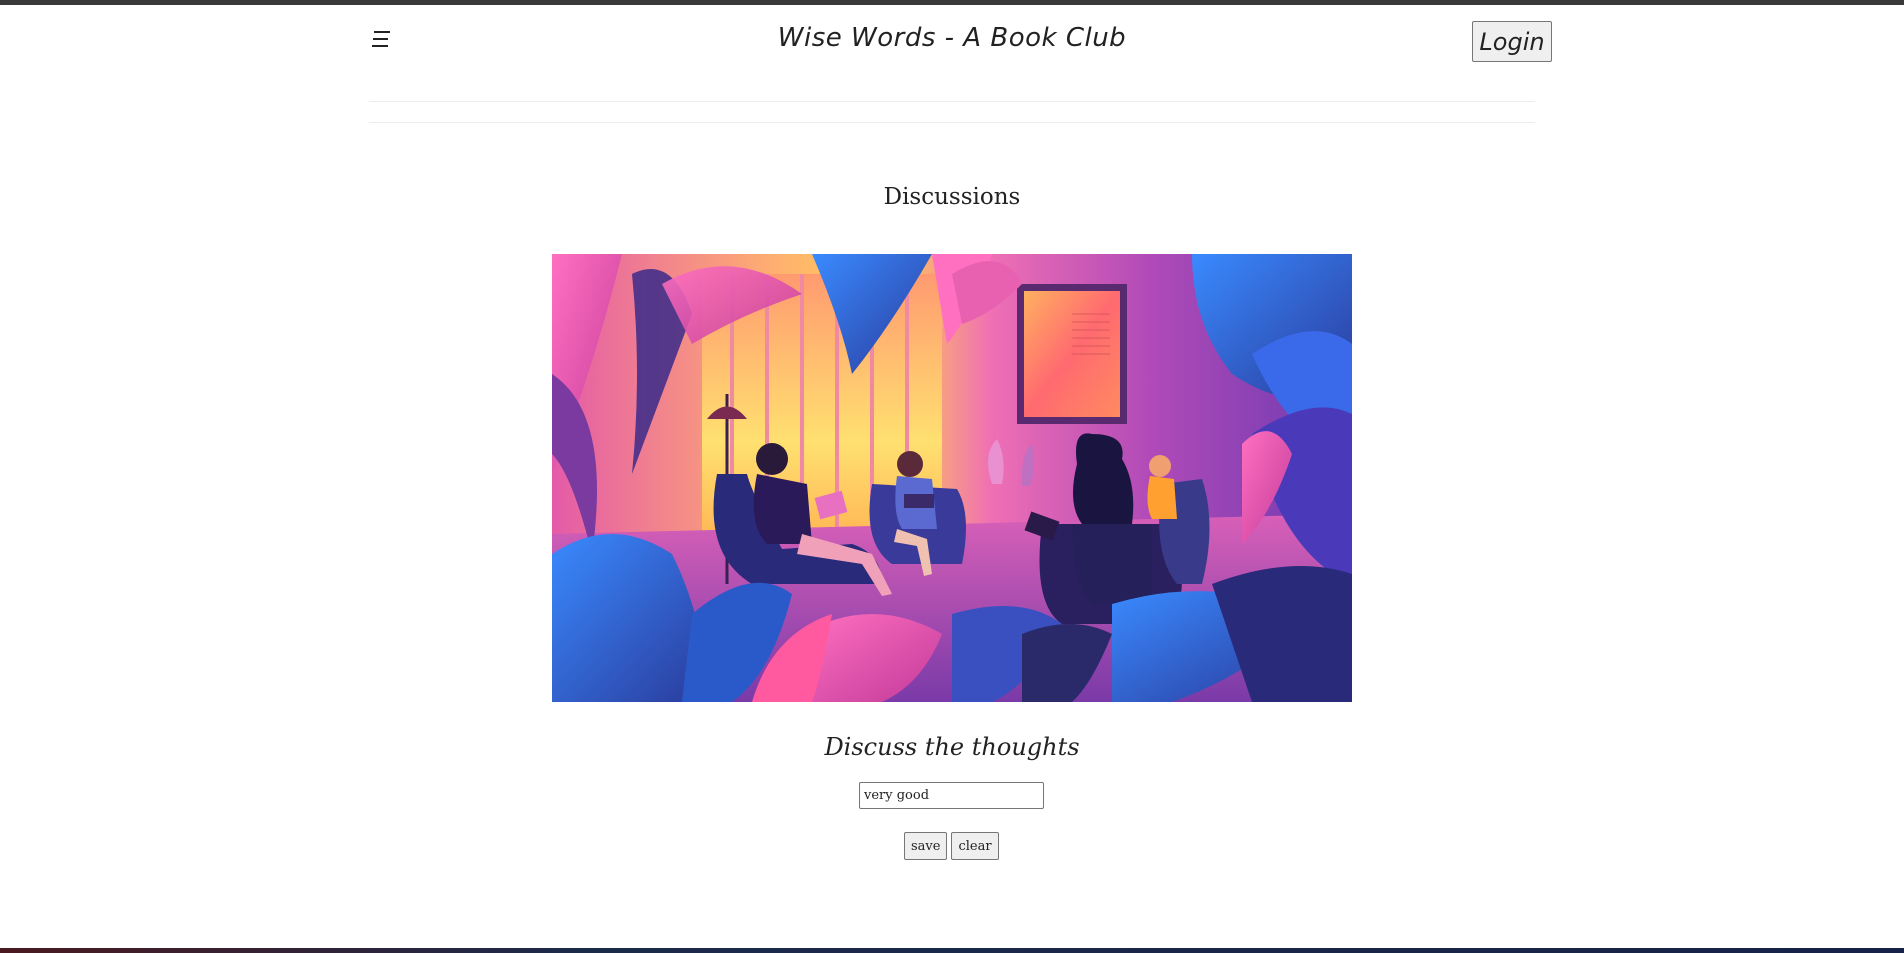 The height and width of the screenshot is (953, 1904). I want to click on site-title-wrap: Wise Words - A Book Club, so click(952, 38).